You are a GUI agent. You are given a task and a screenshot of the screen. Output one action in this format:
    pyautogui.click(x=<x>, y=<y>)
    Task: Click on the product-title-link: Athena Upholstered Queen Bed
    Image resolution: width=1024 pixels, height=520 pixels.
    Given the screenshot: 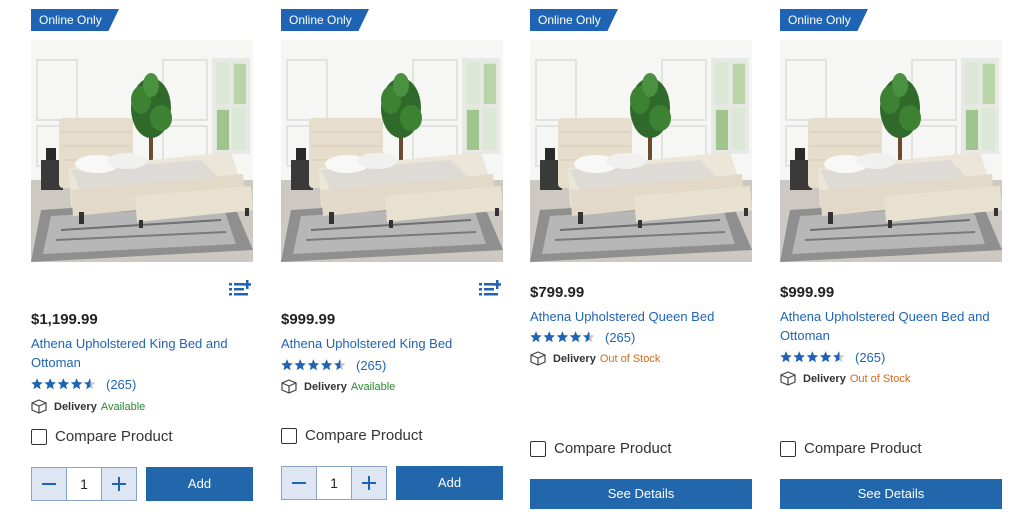 What is the action you would take?
    pyautogui.click(x=641, y=316)
    